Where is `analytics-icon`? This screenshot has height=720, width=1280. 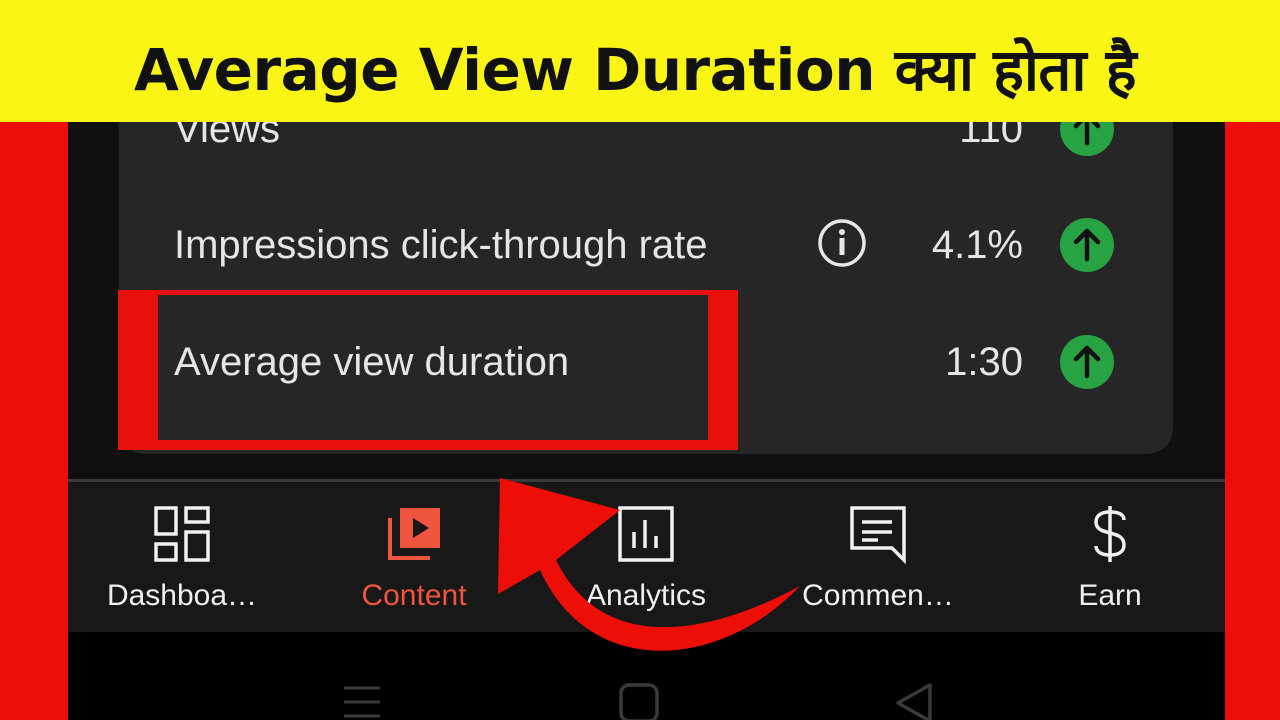
analytics-icon is located at coordinates (646, 534).